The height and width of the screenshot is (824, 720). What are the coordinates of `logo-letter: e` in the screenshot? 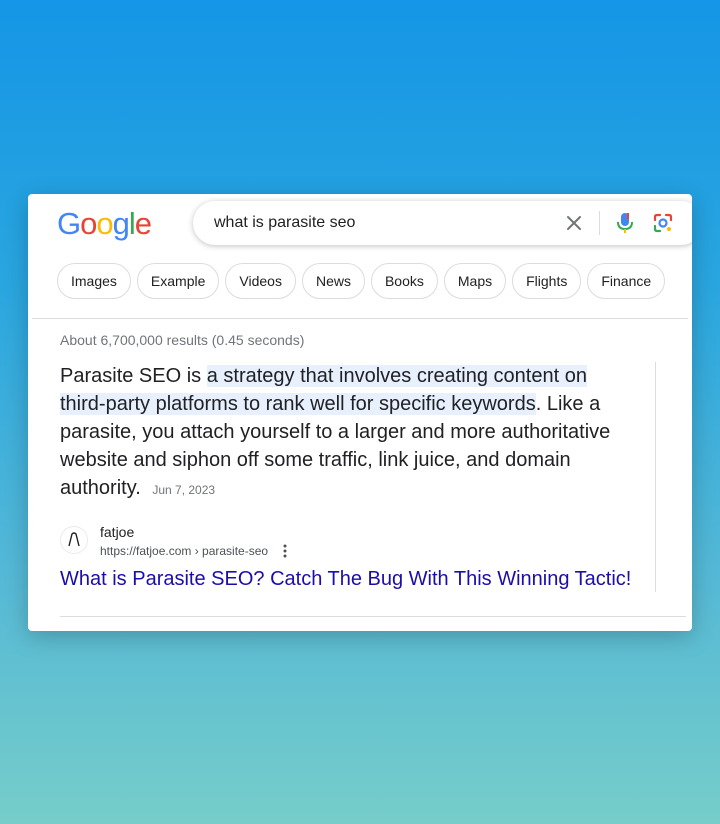 It's located at (143, 223).